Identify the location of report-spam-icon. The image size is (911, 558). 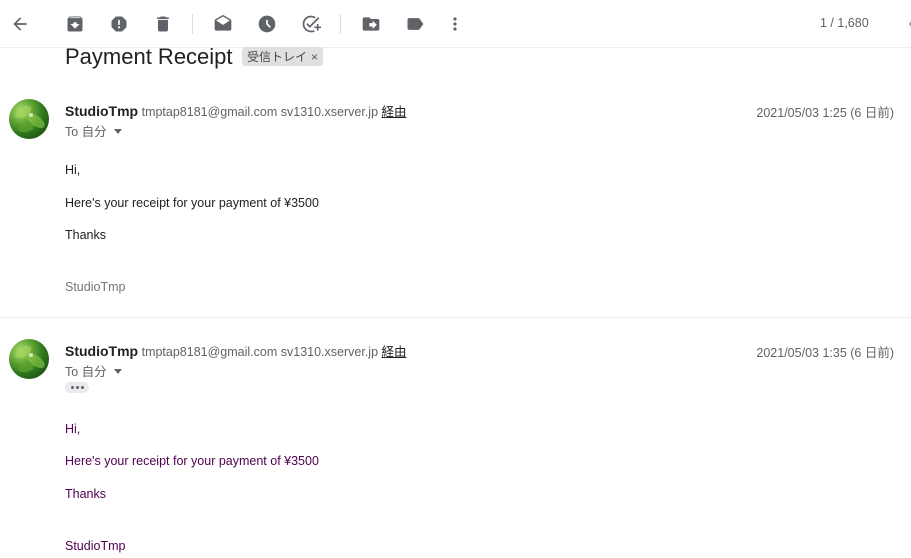
(119, 24).